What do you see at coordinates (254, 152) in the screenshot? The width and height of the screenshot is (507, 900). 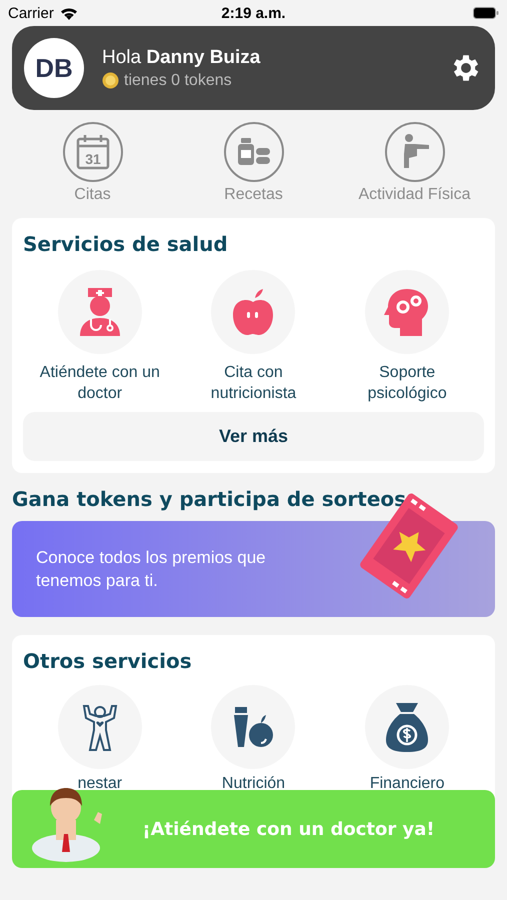 I see `medicine-icon` at bounding box center [254, 152].